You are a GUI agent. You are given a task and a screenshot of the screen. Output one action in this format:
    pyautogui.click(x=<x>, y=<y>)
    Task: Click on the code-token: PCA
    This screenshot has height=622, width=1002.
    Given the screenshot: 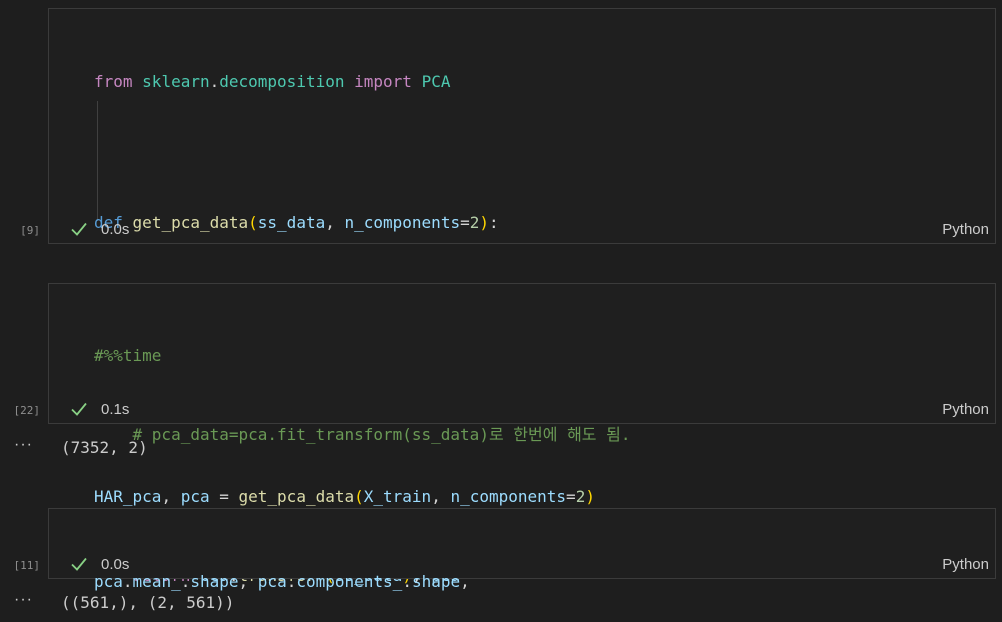 What is the action you would take?
    pyautogui.click(x=436, y=81)
    